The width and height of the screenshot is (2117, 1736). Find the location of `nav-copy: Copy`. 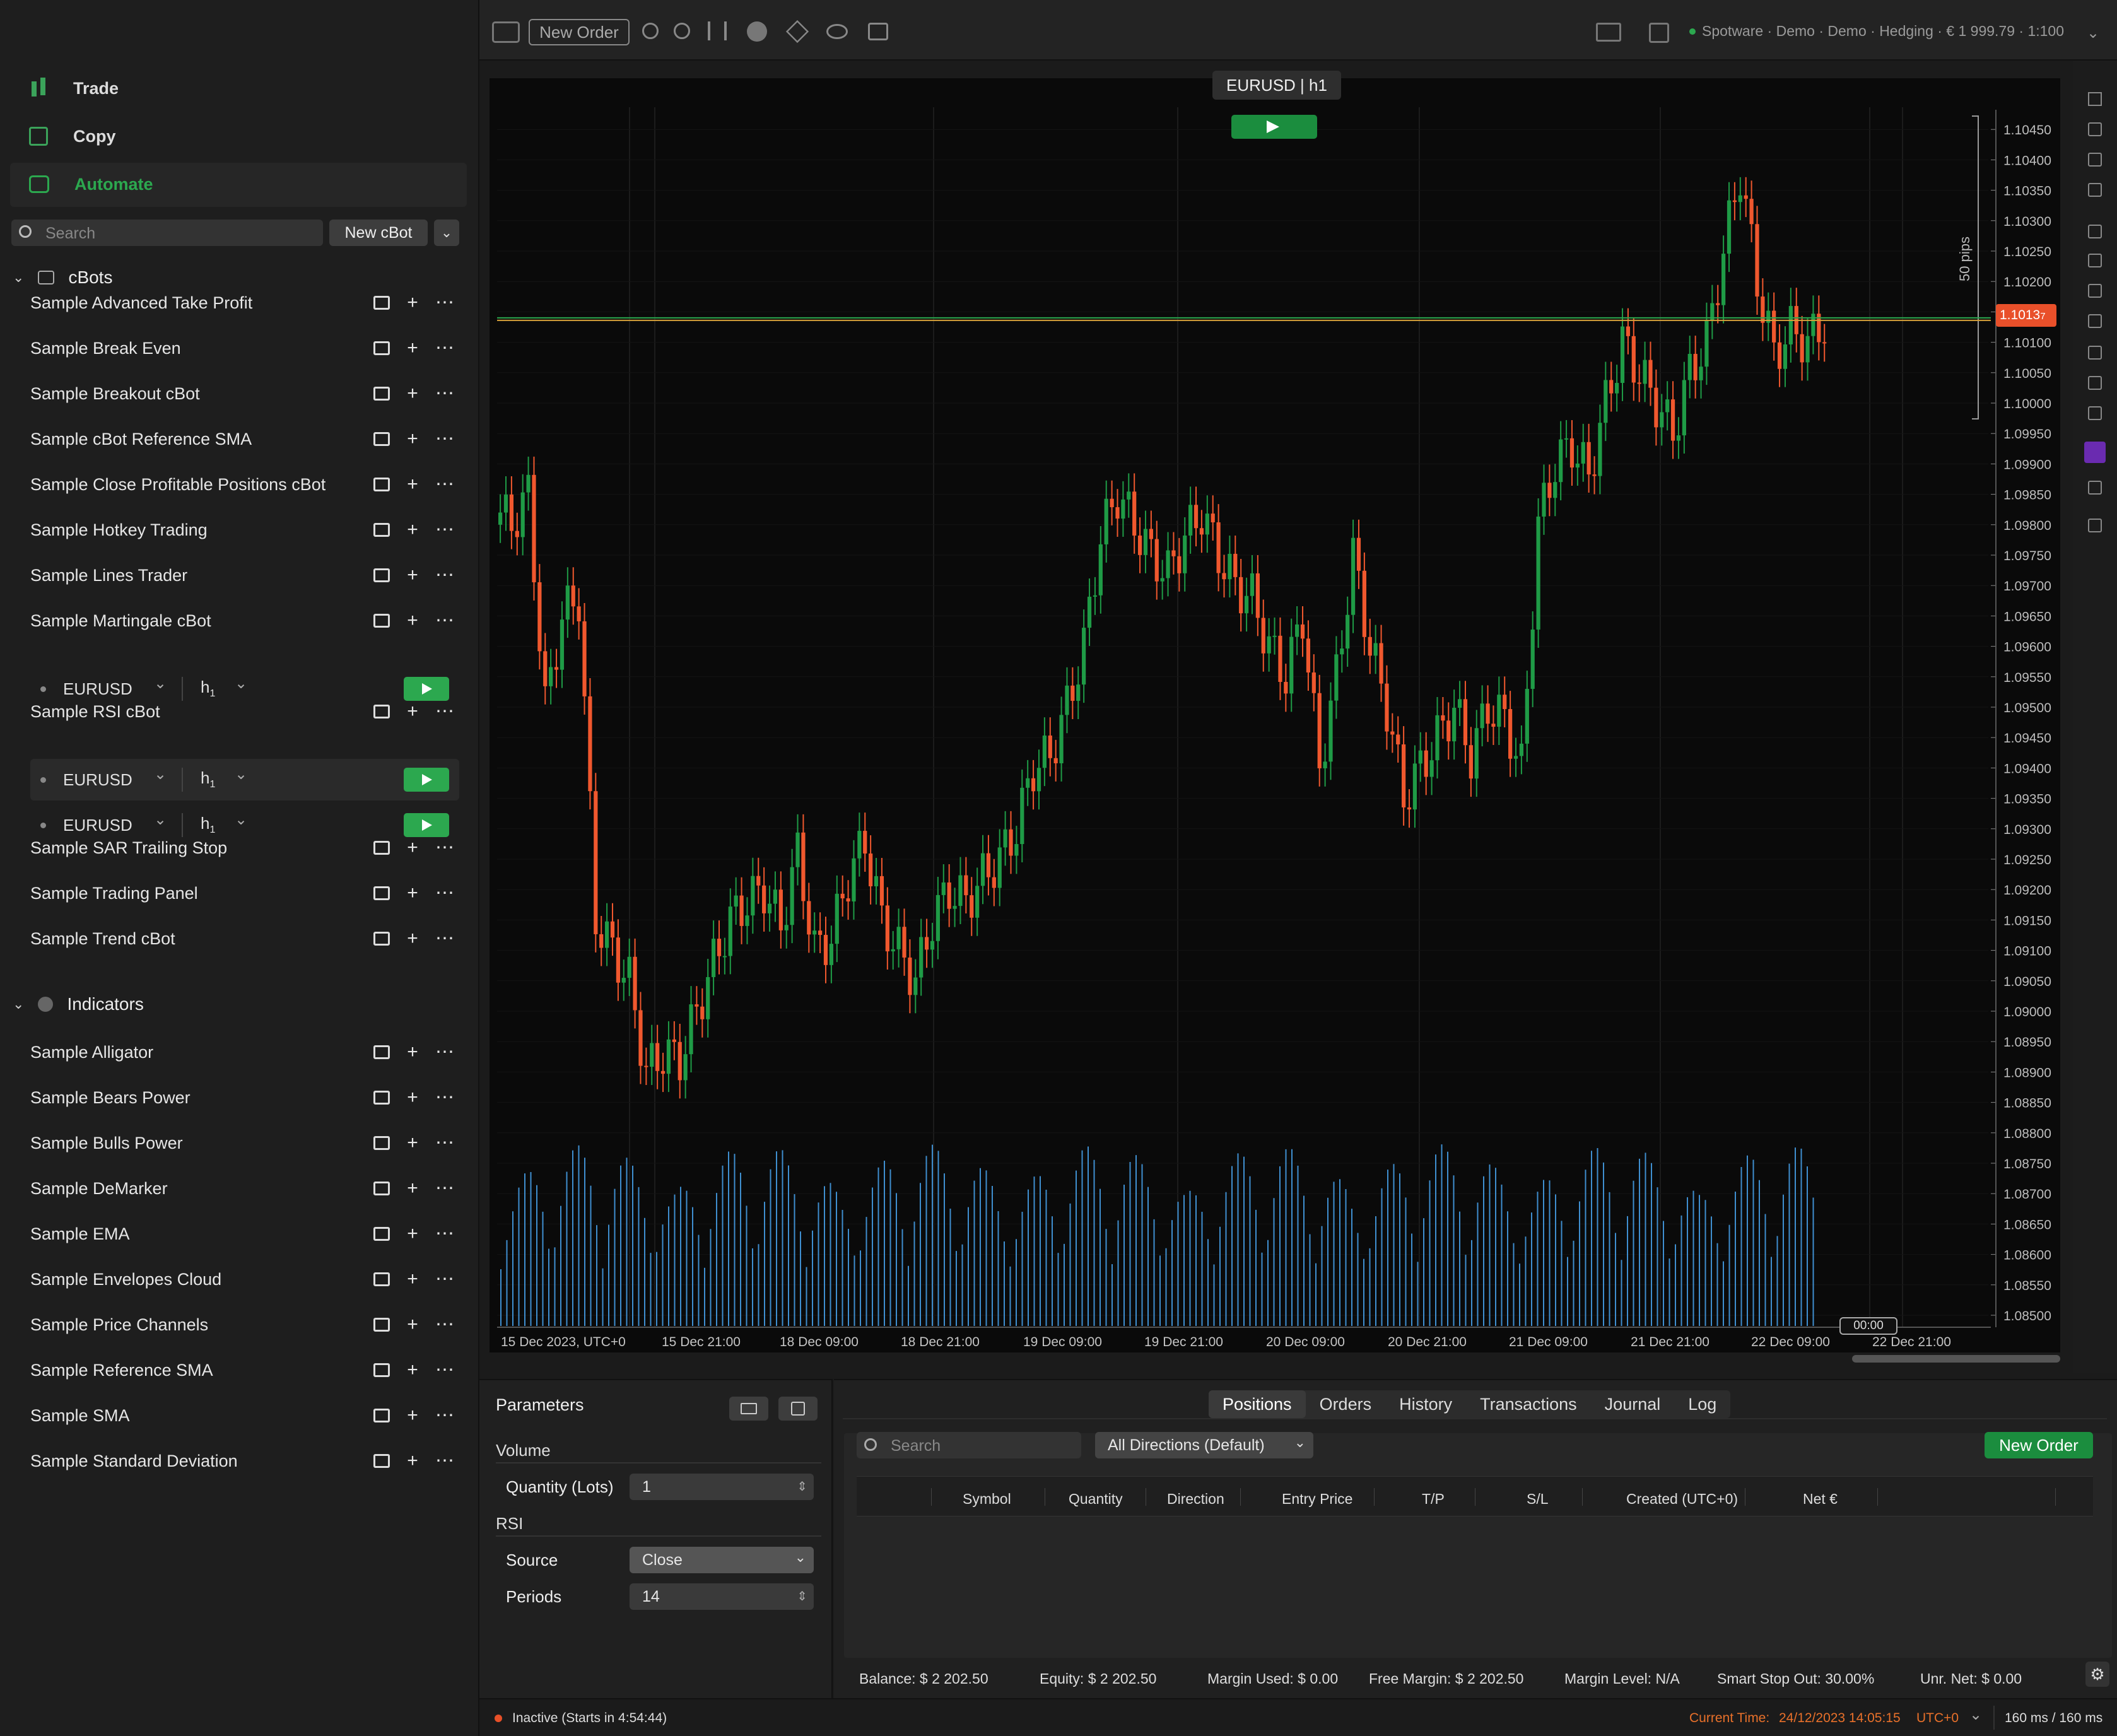

nav-copy: Copy is located at coordinates (72, 136).